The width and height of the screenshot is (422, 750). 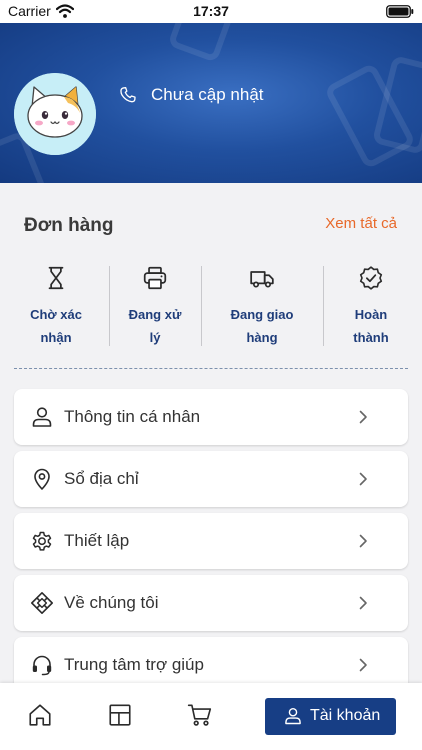 I want to click on order-status-processing: Đang xử lý, so click(x=155, y=307).